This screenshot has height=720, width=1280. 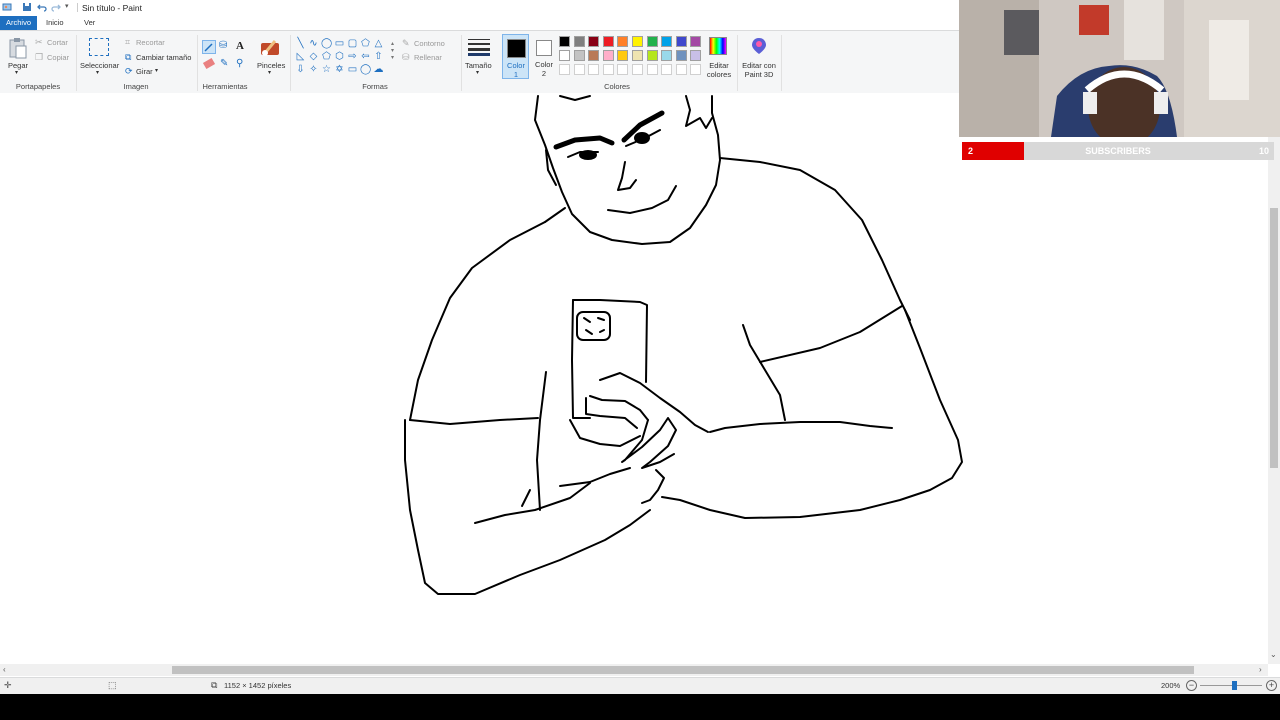 What do you see at coordinates (39, 42) in the screenshot?
I see `cut-icon: ✂` at bounding box center [39, 42].